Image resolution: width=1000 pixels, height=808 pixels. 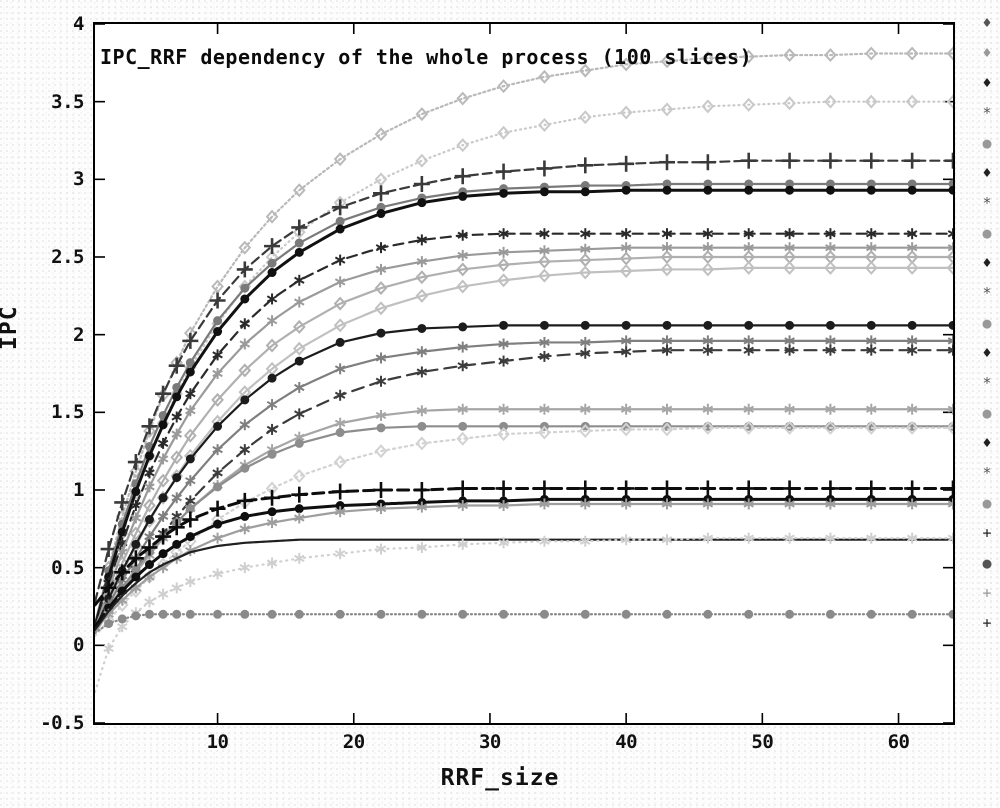 I want to click on y-tick-label: 1, so click(x=78, y=490).